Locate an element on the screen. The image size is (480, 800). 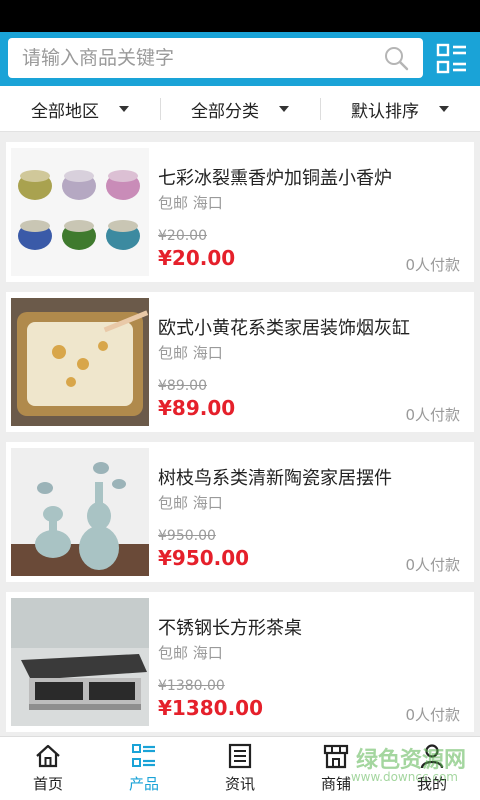
search-box is located at coordinates (215, 58).